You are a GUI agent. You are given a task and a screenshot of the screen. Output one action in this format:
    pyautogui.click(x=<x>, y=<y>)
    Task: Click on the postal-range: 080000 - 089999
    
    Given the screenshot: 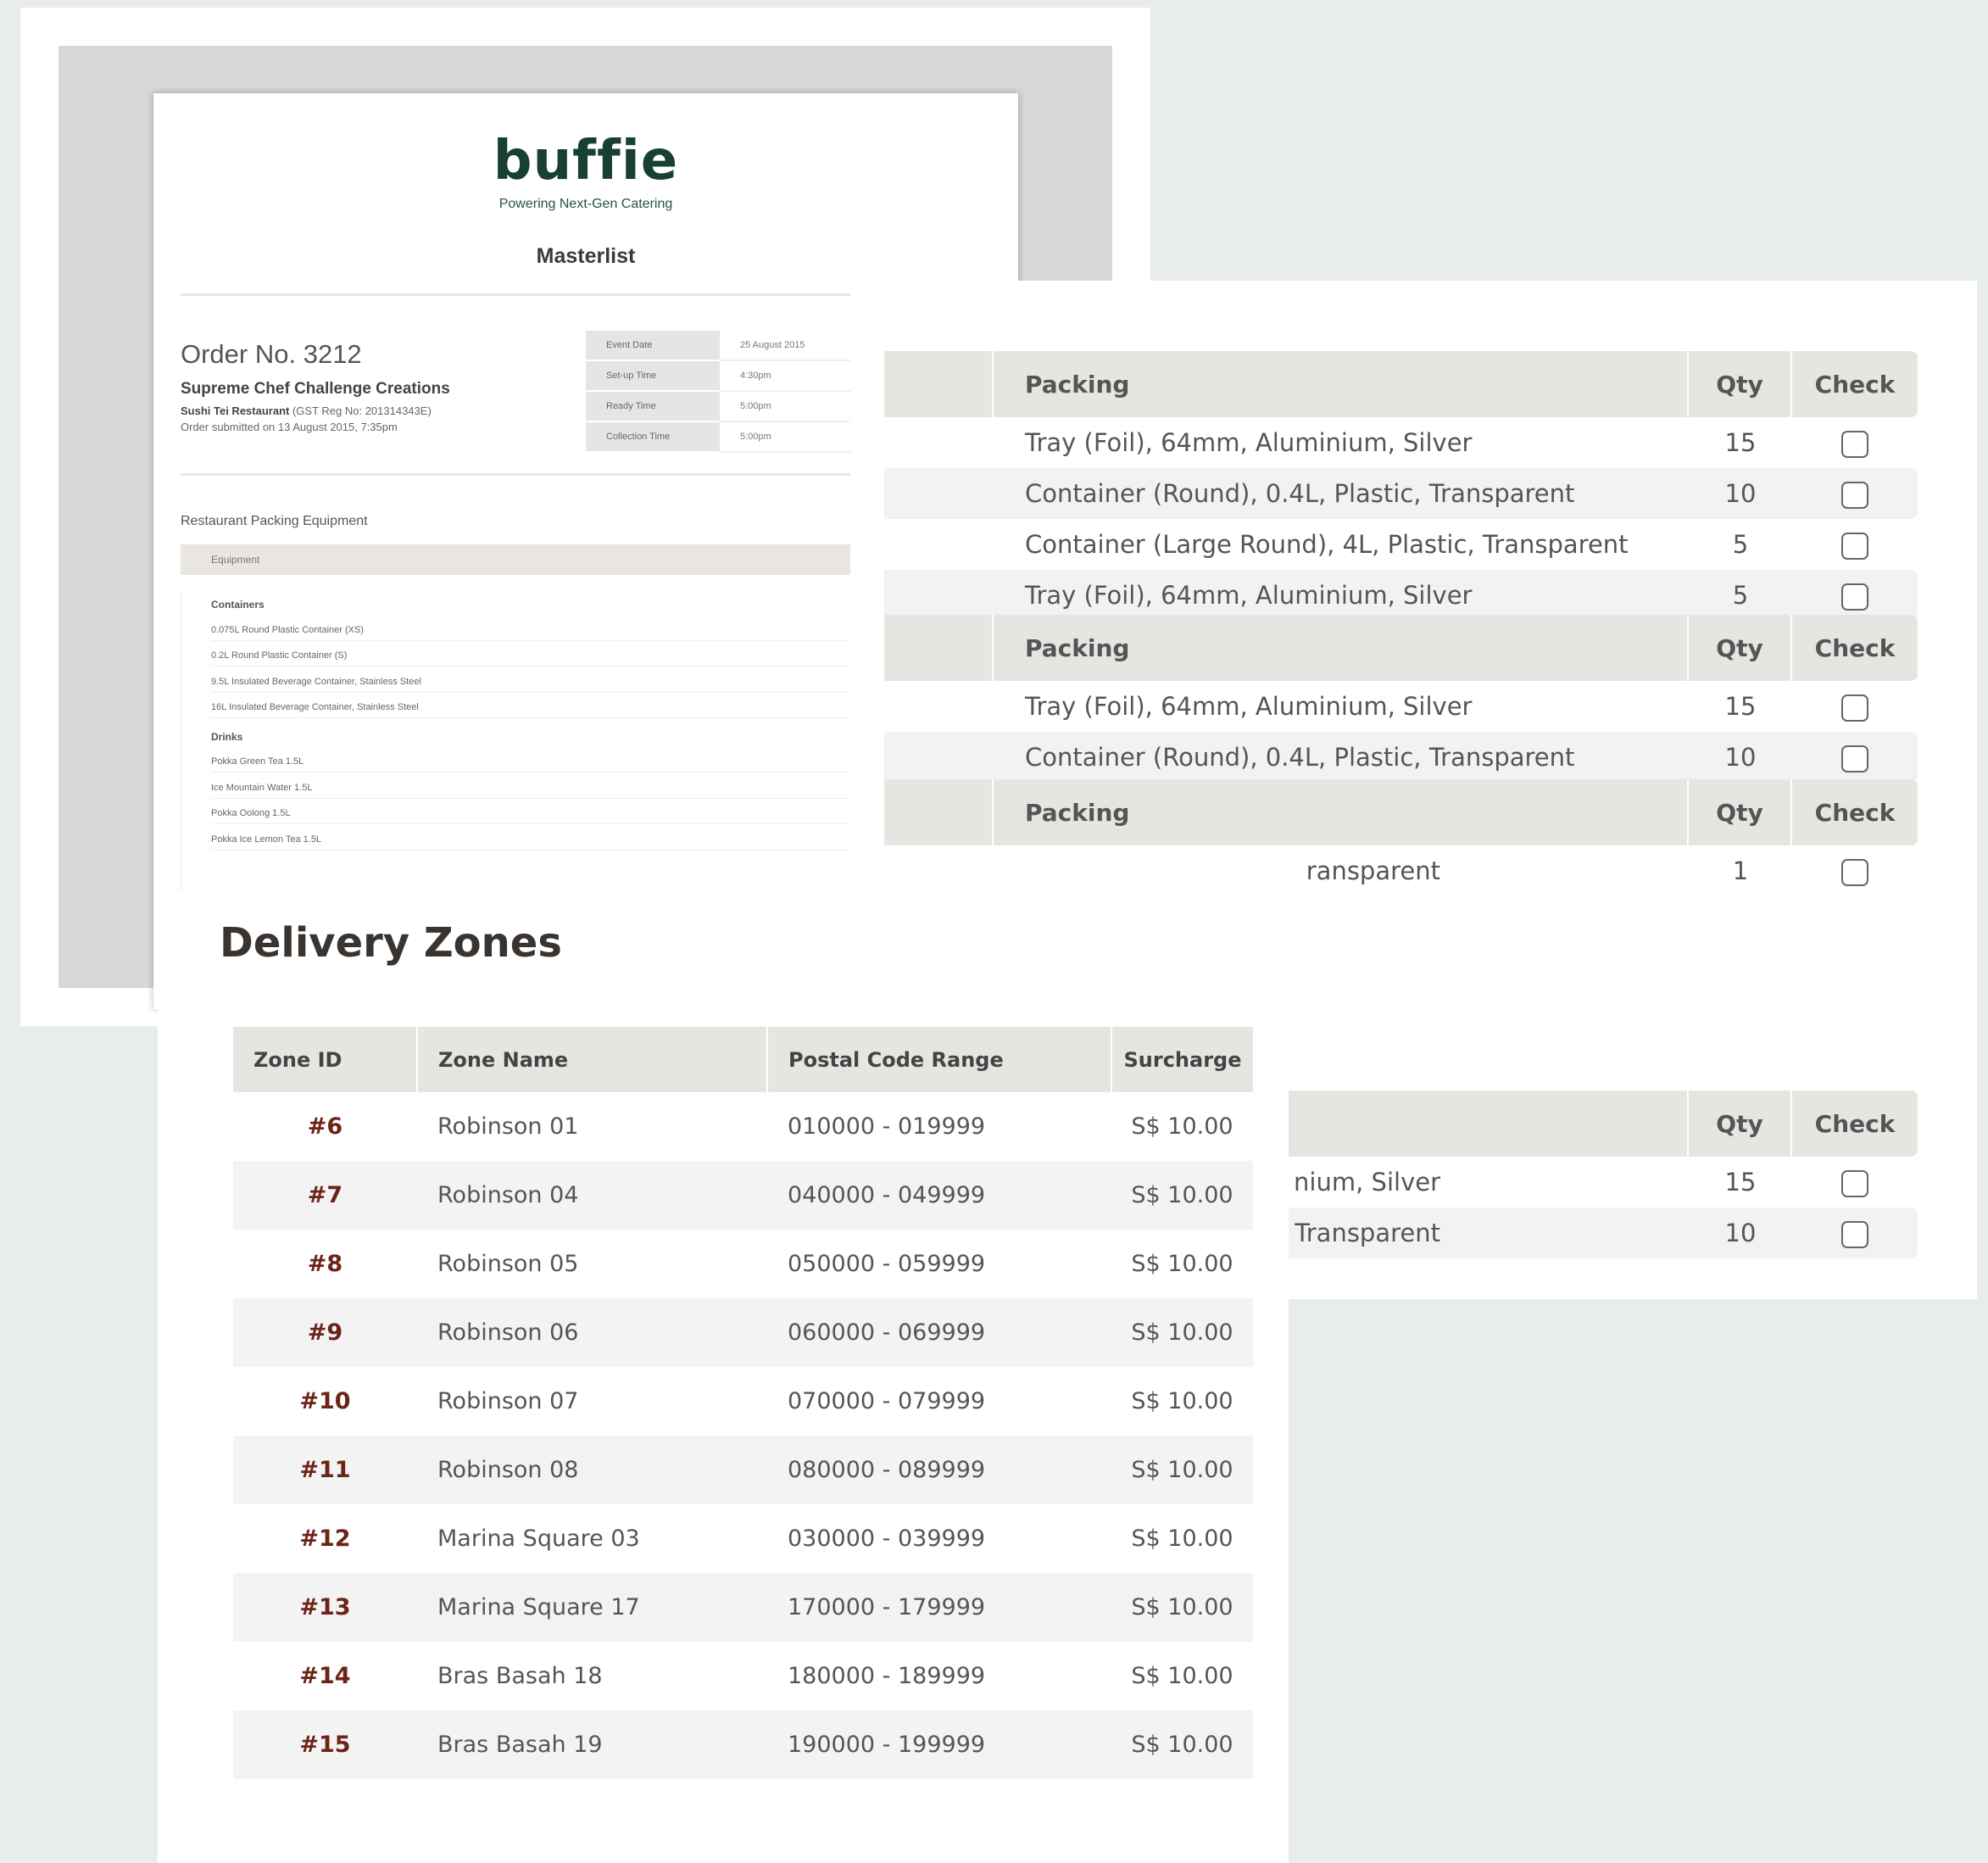 What is the action you would take?
    pyautogui.click(x=939, y=1470)
    